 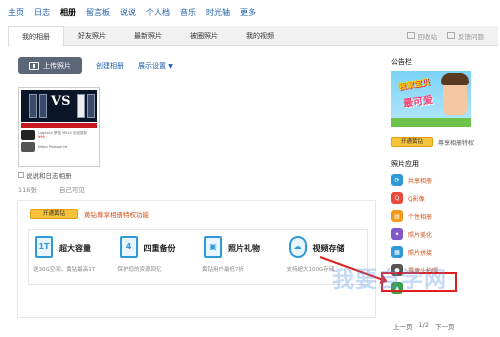 I want to click on next-page-link: 下一页, so click(x=445, y=326).